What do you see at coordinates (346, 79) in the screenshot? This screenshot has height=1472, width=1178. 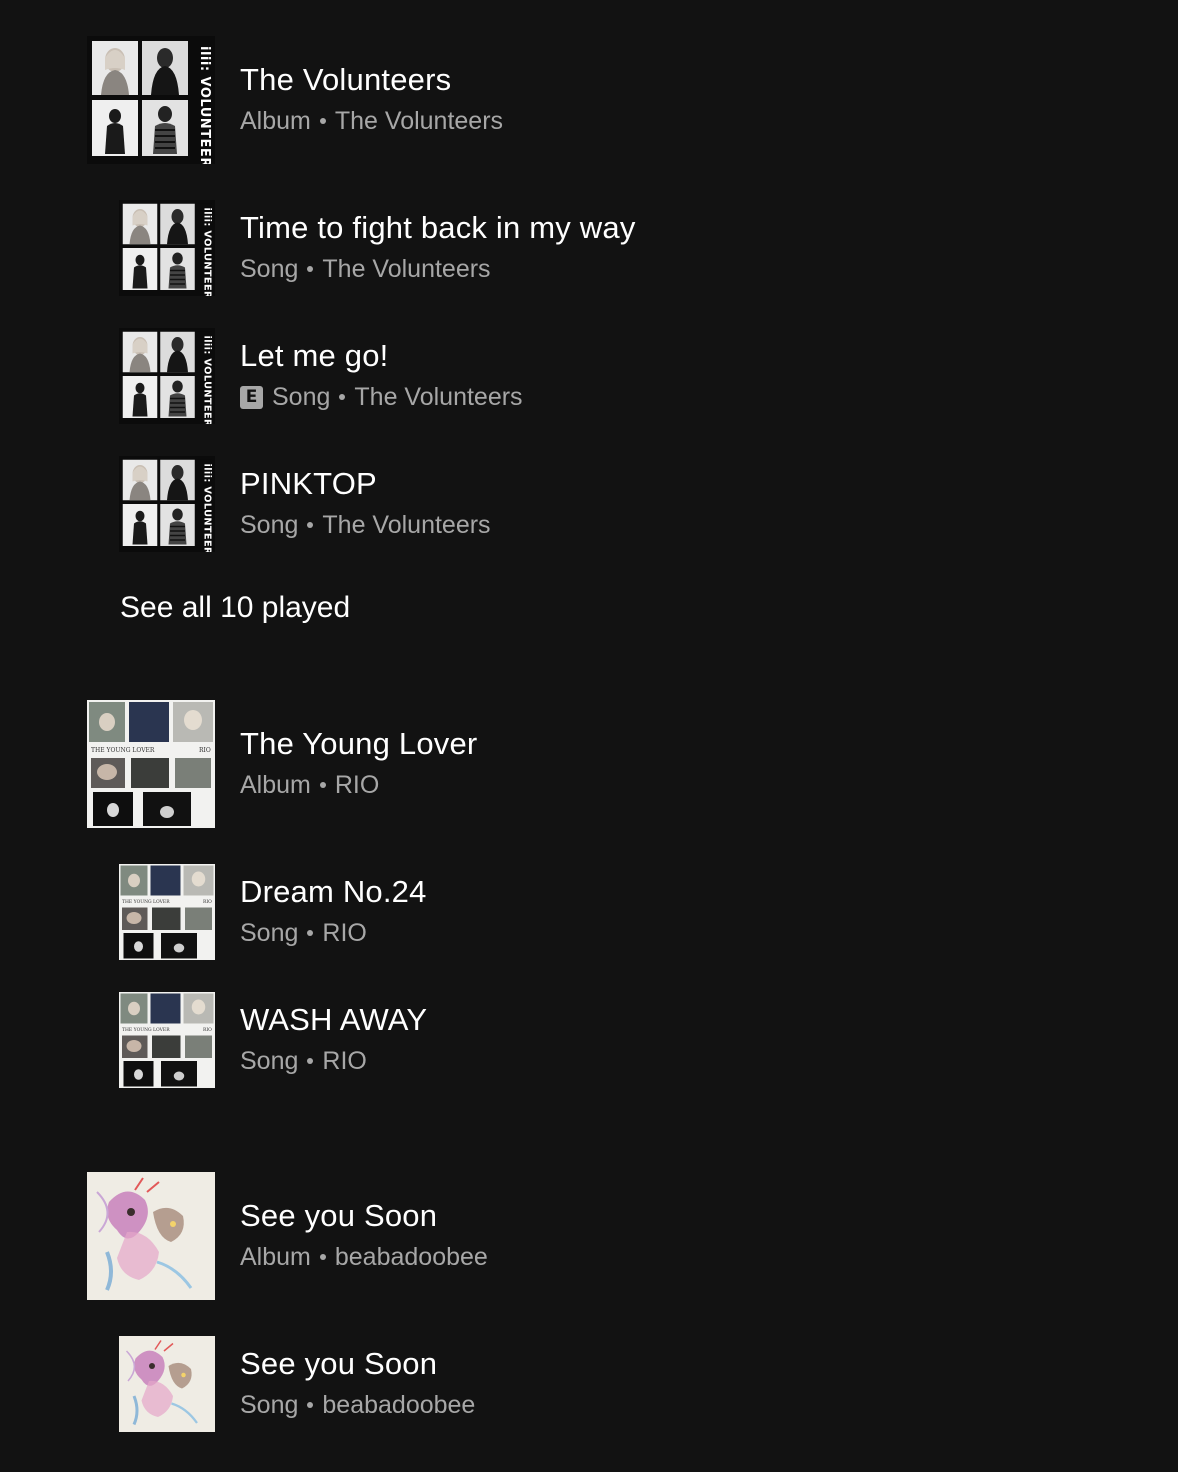 I see `album-title: The Volunteers` at bounding box center [346, 79].